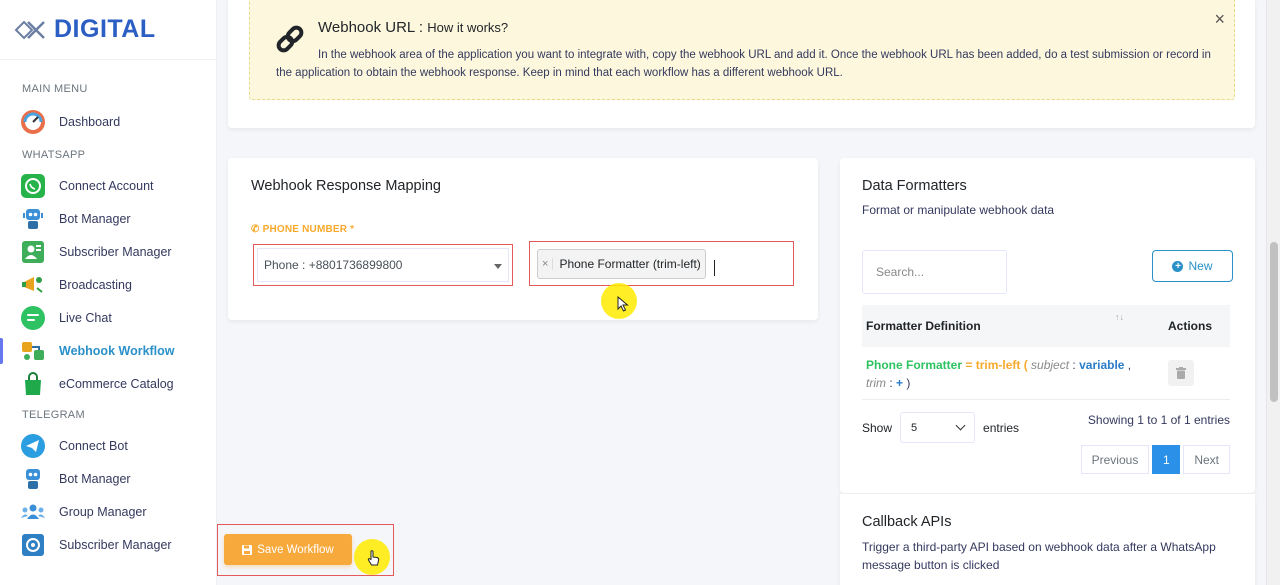  What do you see at coordinates (1050, 365) in the screenshot?
I see `formatter-param: subject` at bounding box center [1050, 365].